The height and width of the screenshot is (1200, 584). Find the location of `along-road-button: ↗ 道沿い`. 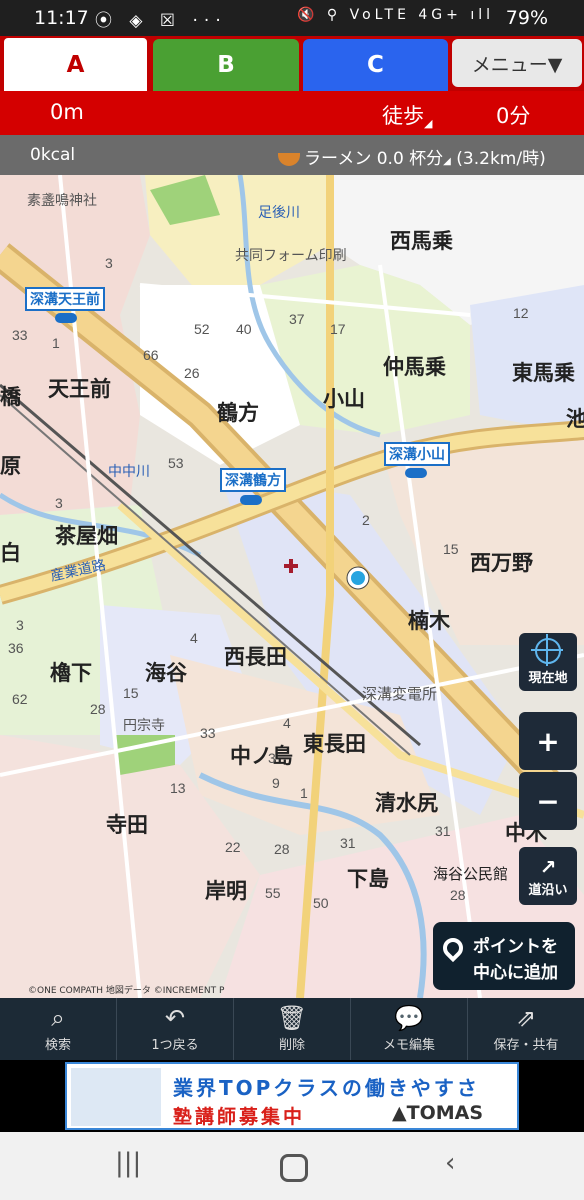

along-road-button: ↗ 道沿い is located at coordinates (548, 876).